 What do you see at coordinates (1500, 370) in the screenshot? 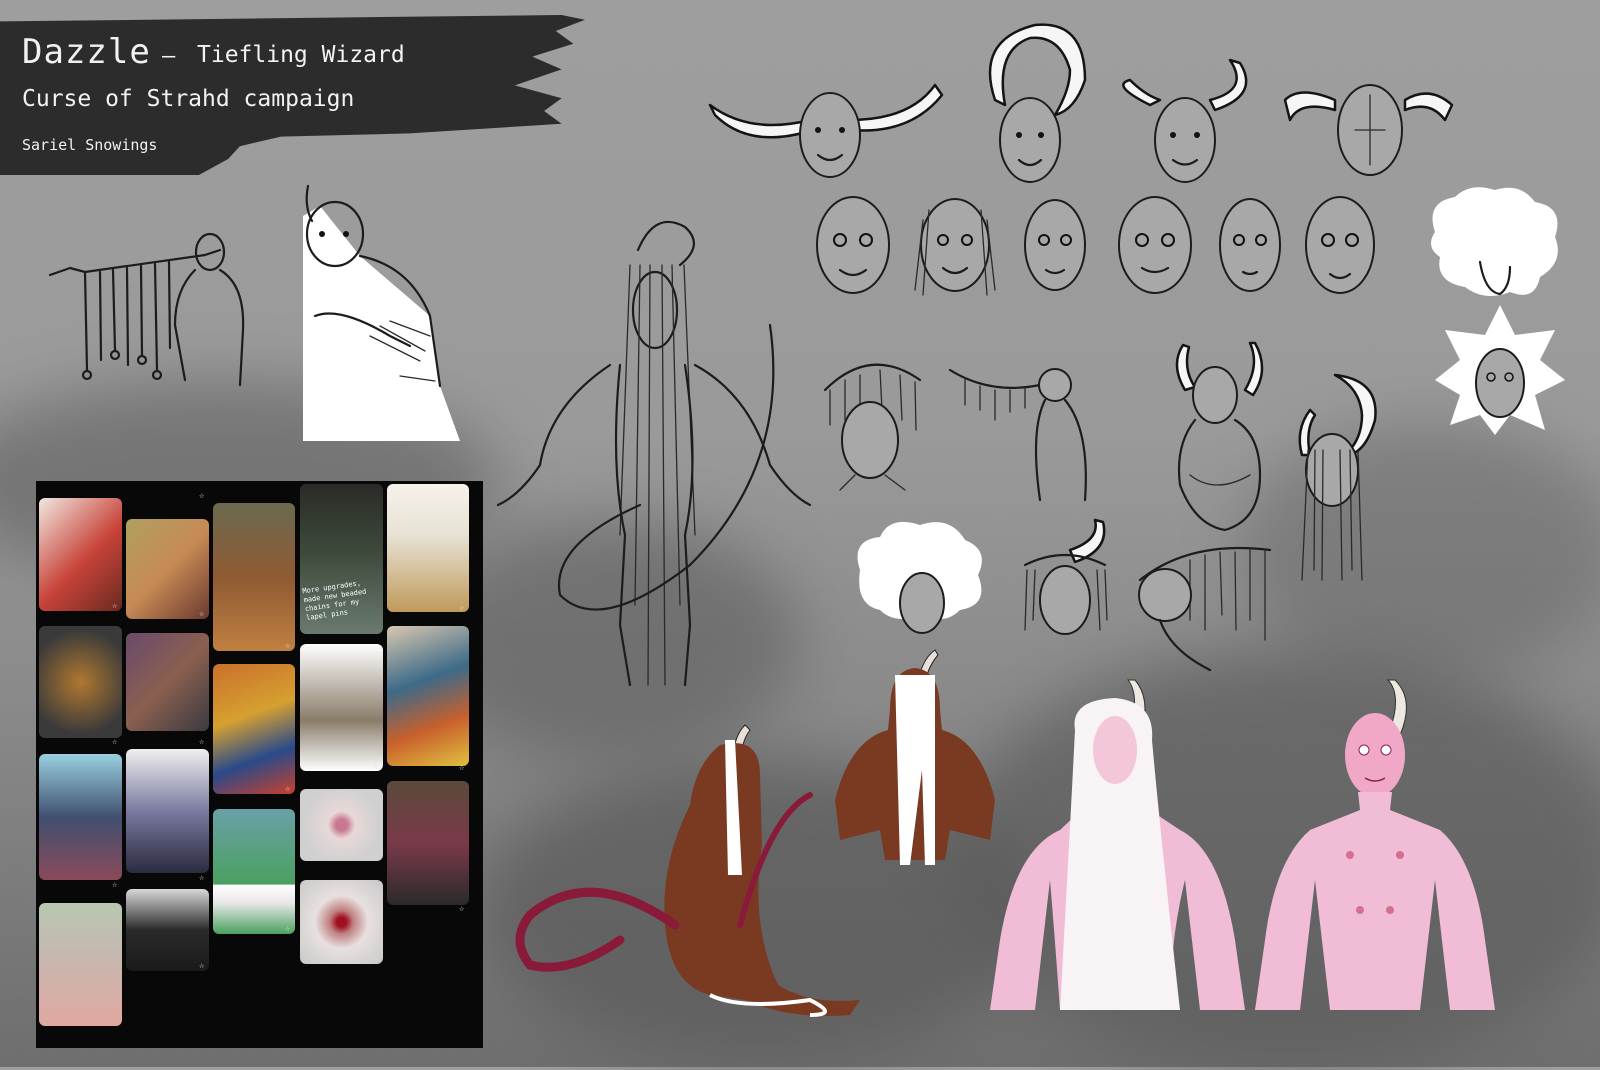
I see `spiky-hair-study` at bounding box center [1500, 370].